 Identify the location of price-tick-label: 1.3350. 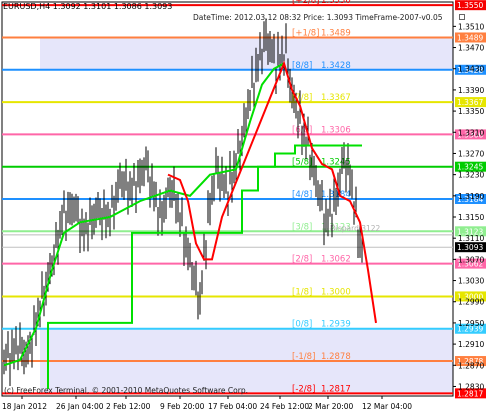
(471, 111).